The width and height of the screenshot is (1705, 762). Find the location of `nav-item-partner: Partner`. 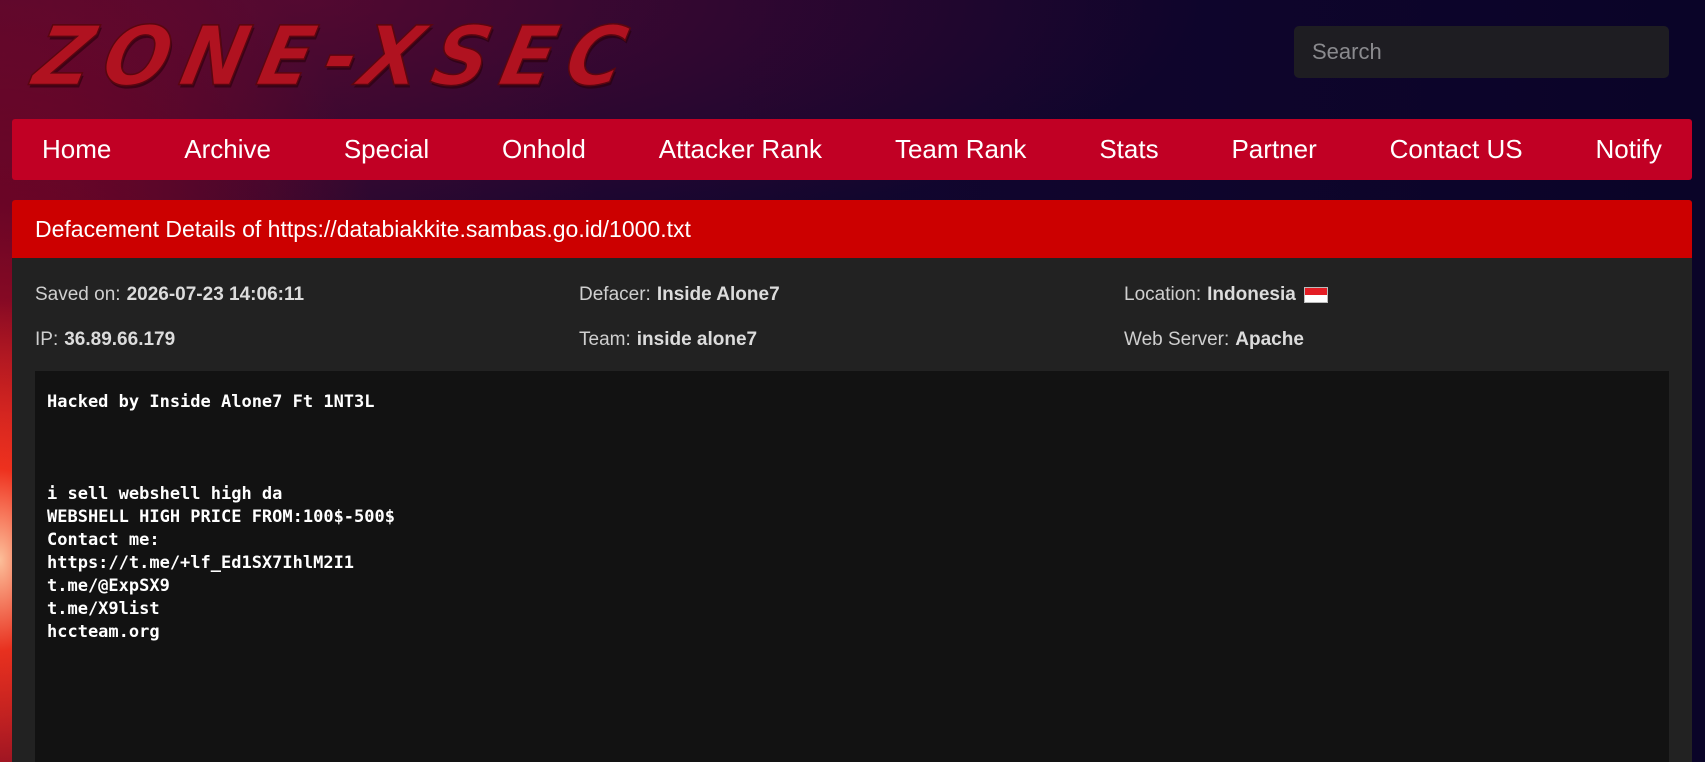

nav-item-partner: Partner is located at coordinates (1273, 149).